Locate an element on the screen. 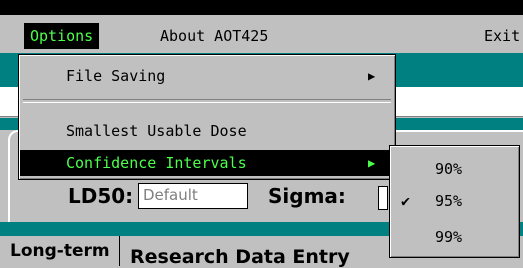 The image size is (523, 268). checkmark-icon: ✔ is located at coordinates (406, 201).